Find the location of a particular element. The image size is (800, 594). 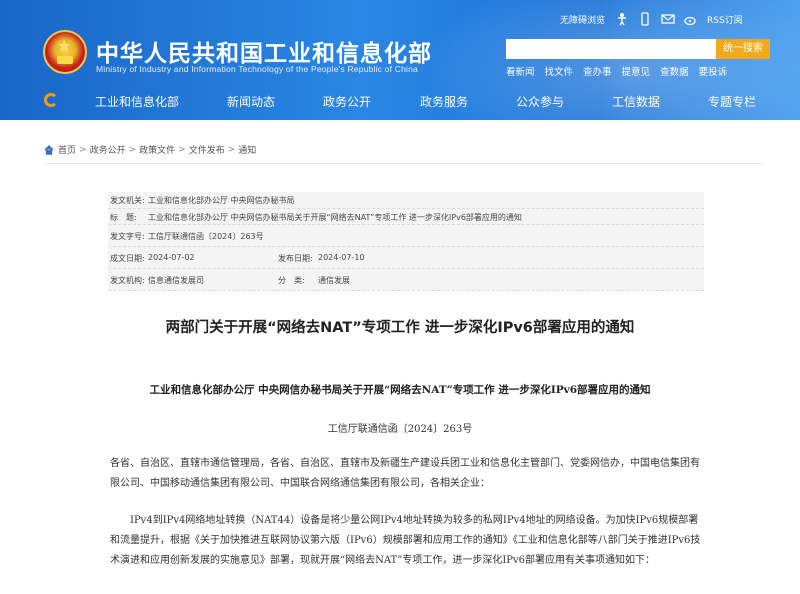

nav-item-miit: 工业和信息化部 is located at coordinates (137, 101).